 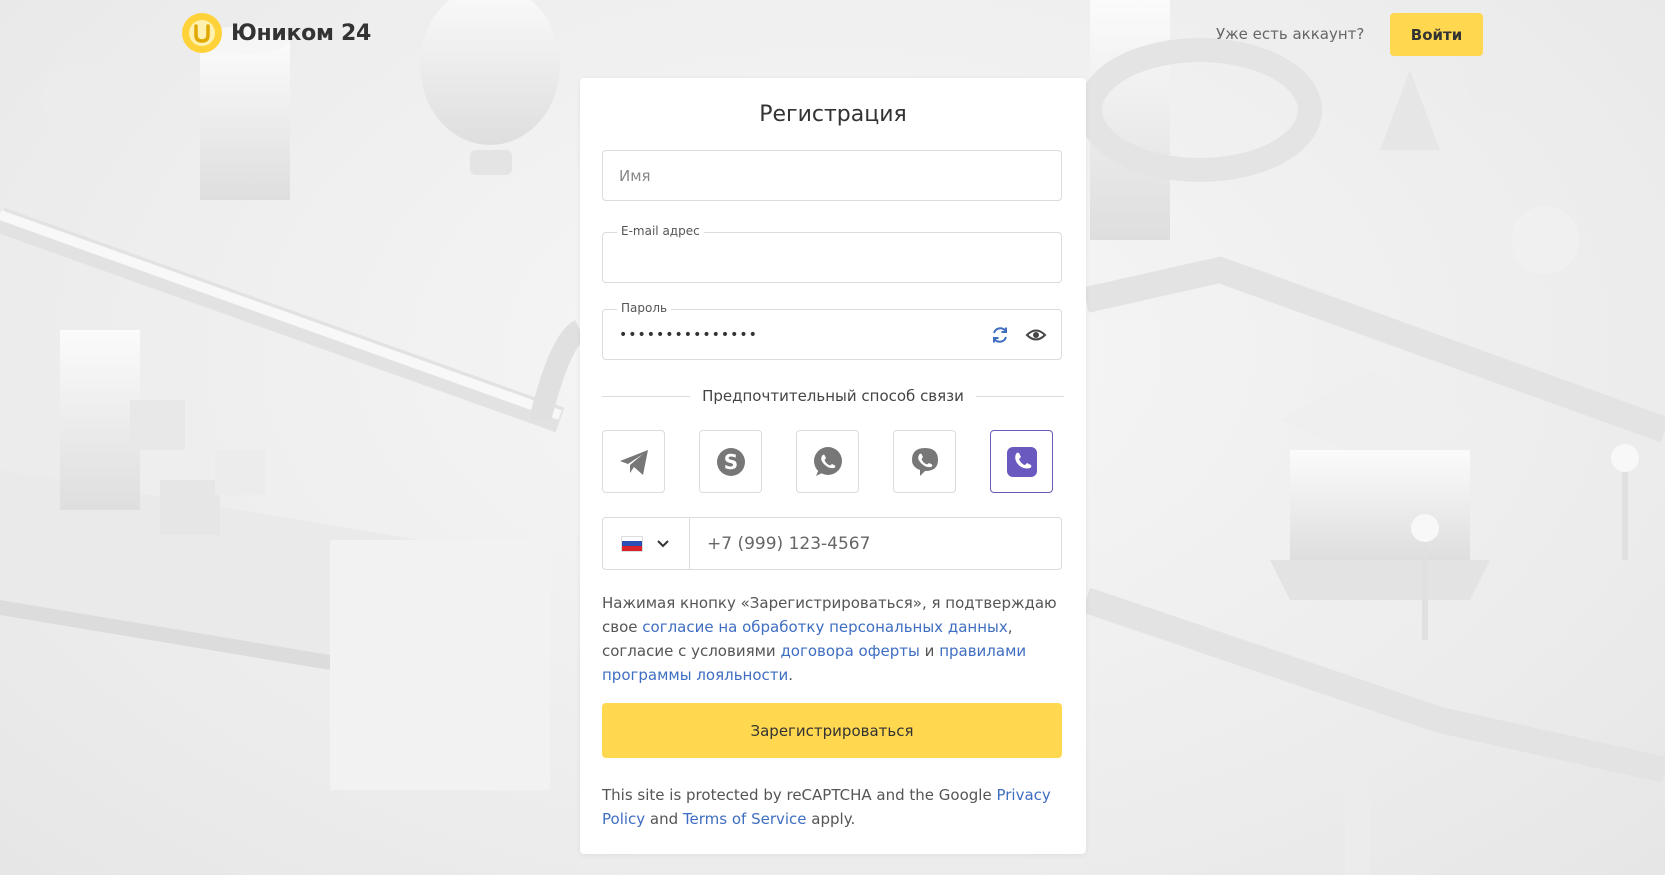 What do you see at coordinates (832, 730) in the screenshot?
I see `register-button: Зарегистрироваться` at bounding box center [832, 730].